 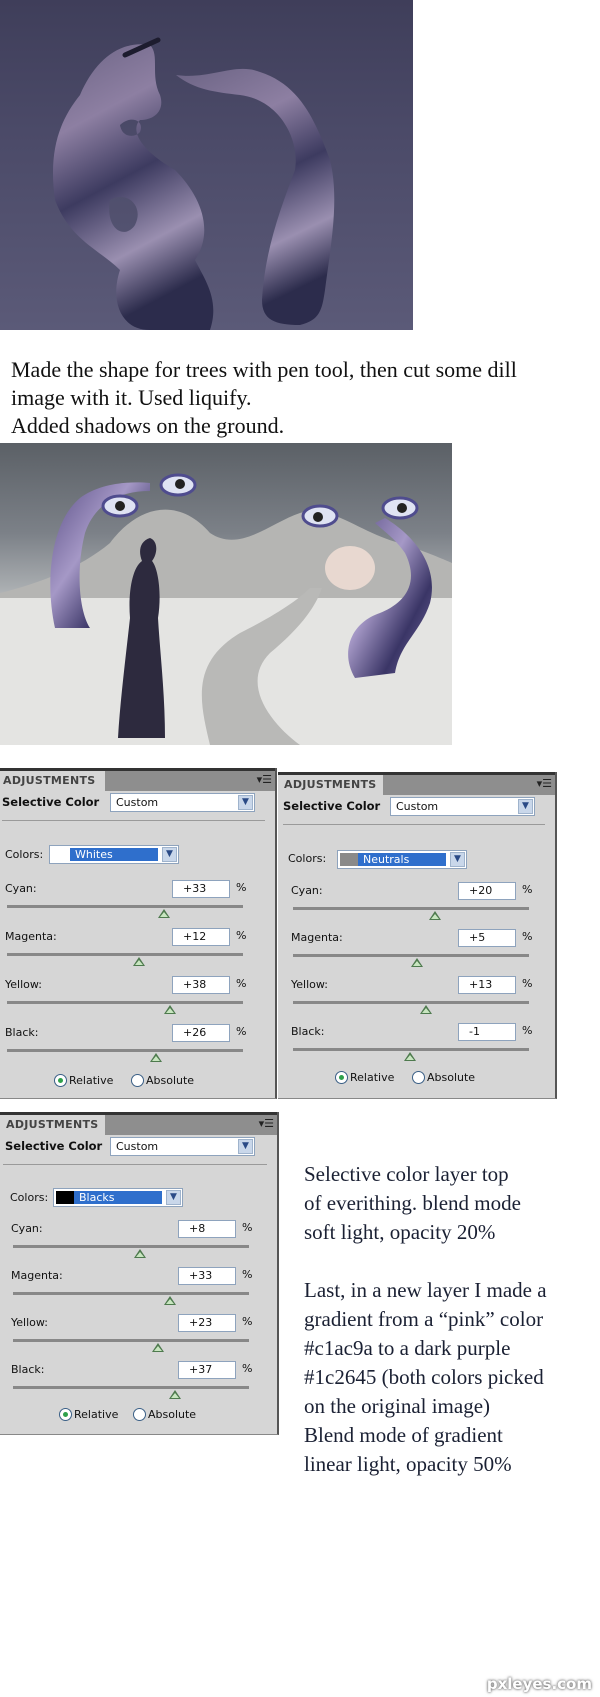 I want to click on caption-line: Added shadows on the ground., so click(x=148, y=425).